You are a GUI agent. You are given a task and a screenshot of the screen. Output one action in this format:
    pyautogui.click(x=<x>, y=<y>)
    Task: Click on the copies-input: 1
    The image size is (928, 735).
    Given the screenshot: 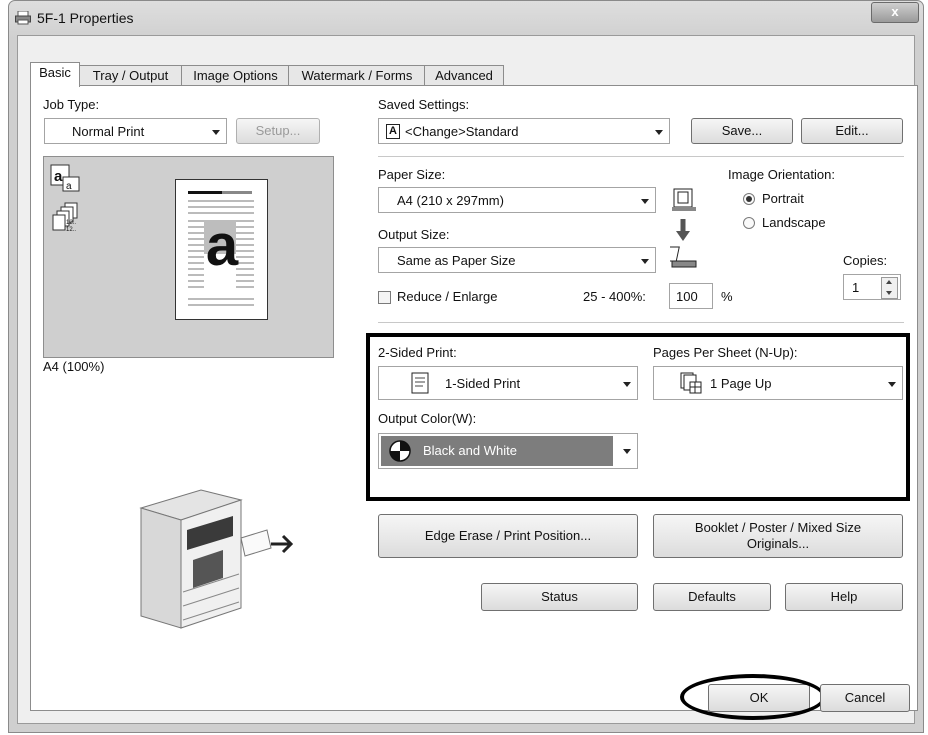 What is the action you would take?
    pyautogui.click(x=872, y=287)
    